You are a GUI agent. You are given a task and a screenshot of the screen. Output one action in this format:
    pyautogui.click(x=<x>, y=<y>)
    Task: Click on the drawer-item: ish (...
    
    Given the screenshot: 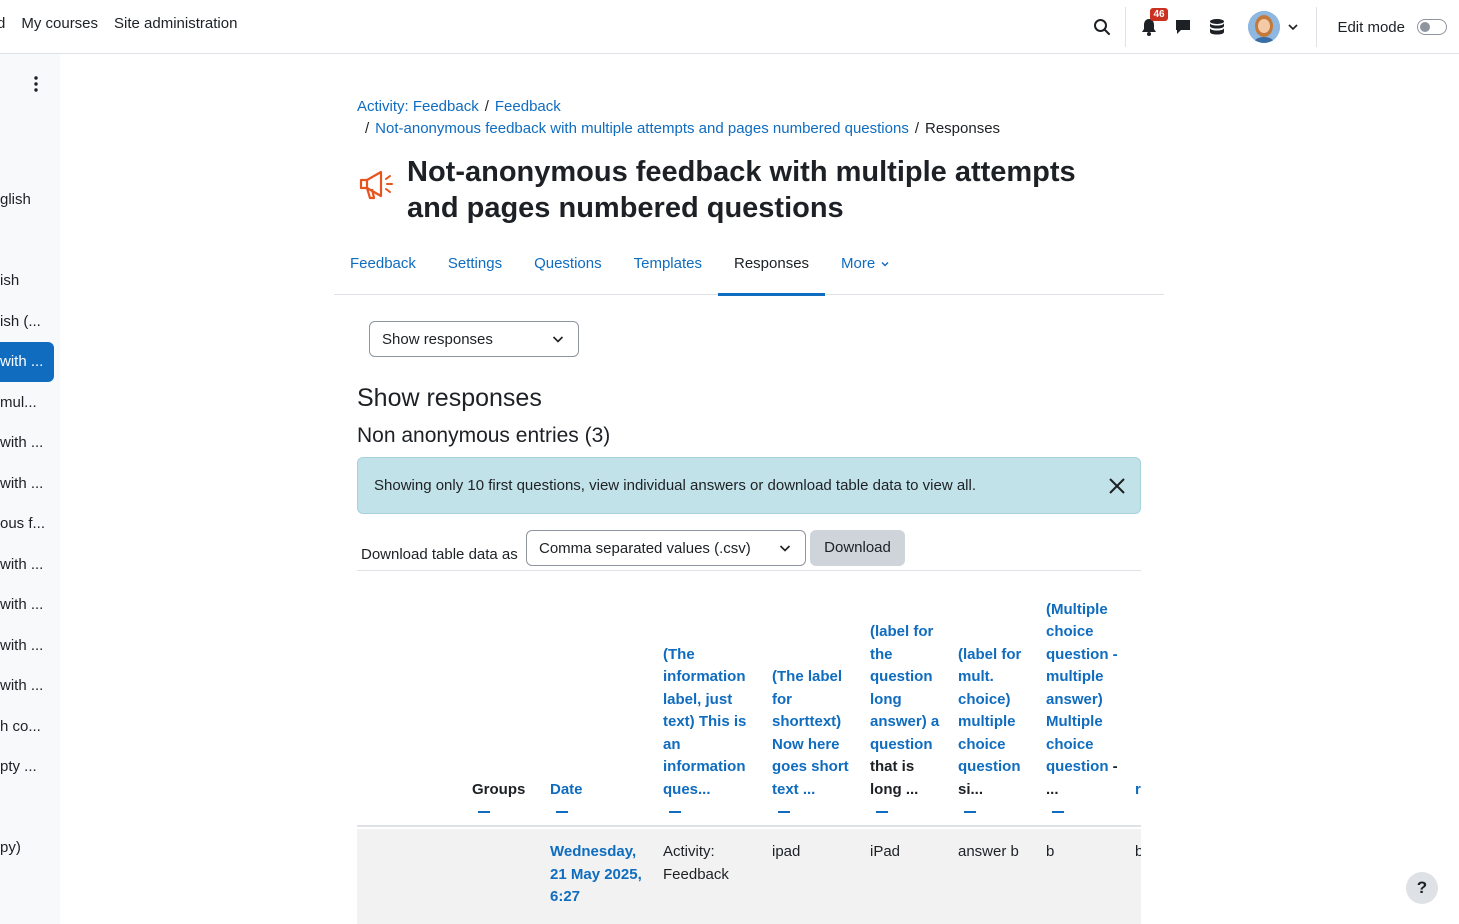 What is the action you would take?
    pyautogui.click(x=27, y=322)
    